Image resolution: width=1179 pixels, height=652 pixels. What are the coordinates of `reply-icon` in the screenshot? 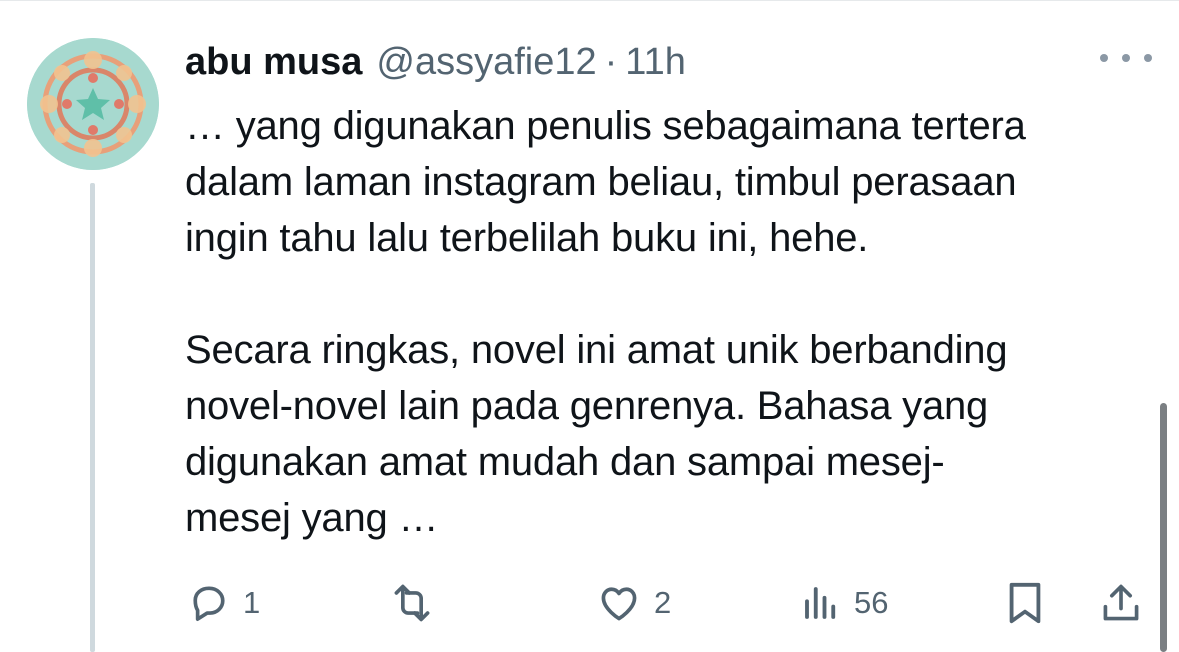 It's located at (209, 603).